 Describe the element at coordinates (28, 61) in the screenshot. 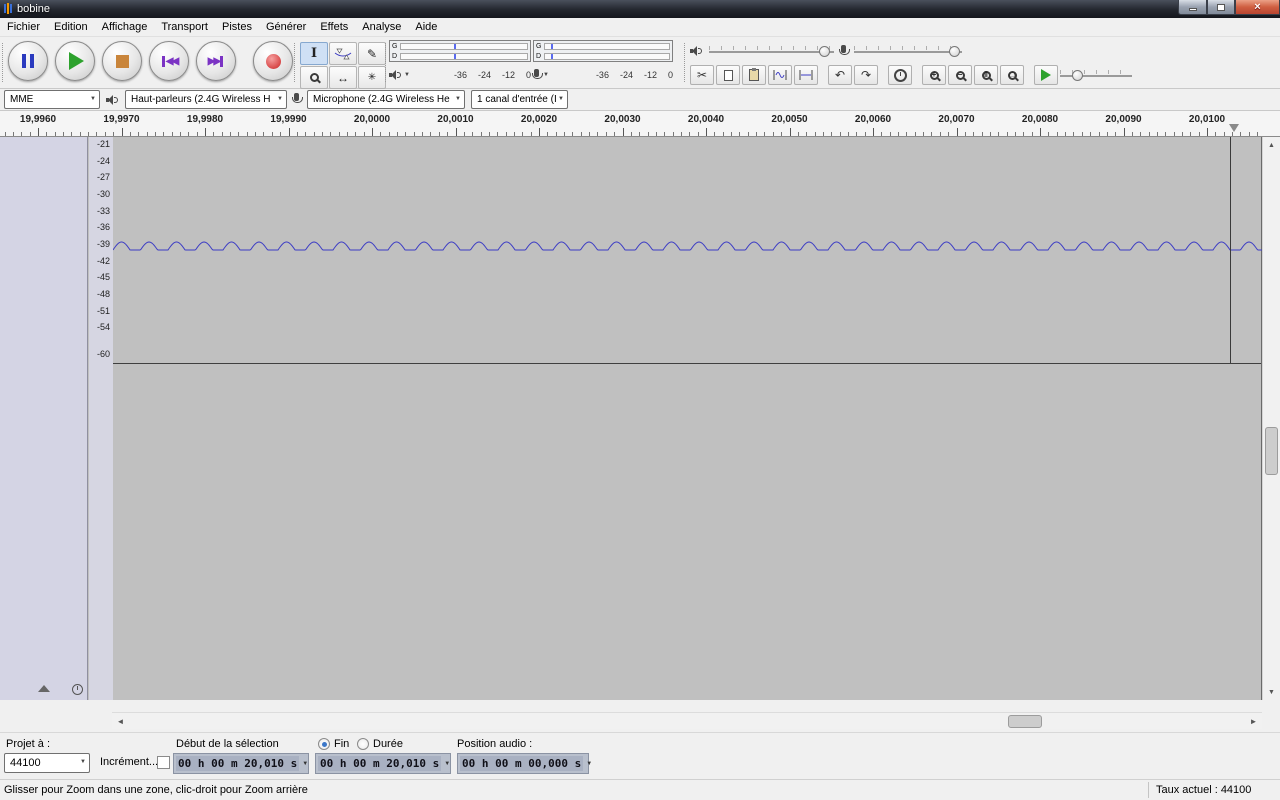

I see `pause-button` at that location.